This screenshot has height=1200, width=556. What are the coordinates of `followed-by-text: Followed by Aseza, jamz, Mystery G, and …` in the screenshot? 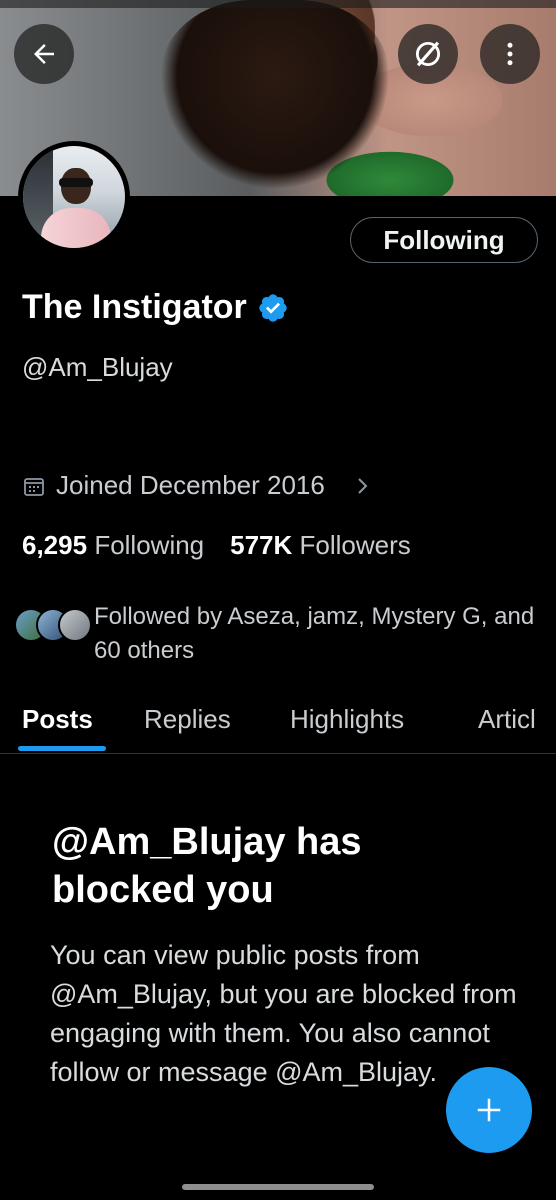 It's located at (314, 633).